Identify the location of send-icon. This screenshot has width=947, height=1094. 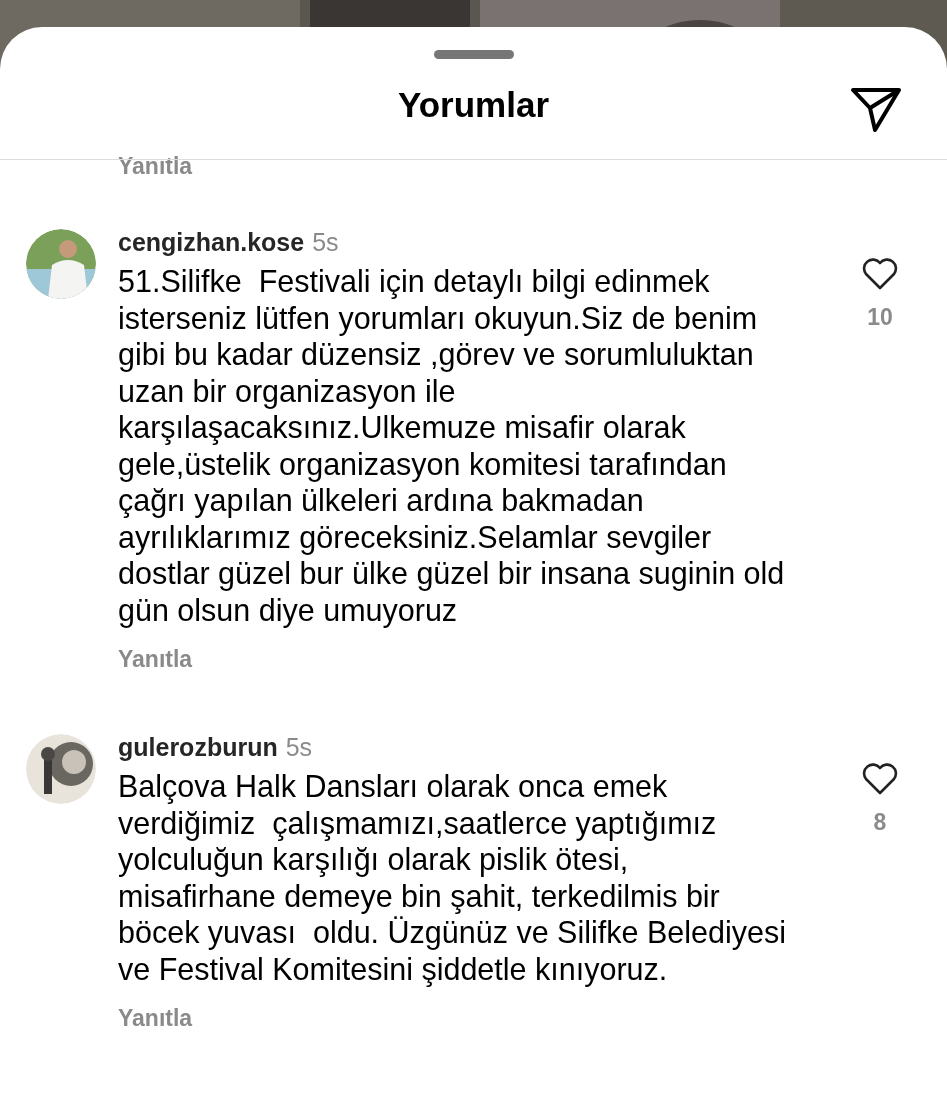
(876, 110).